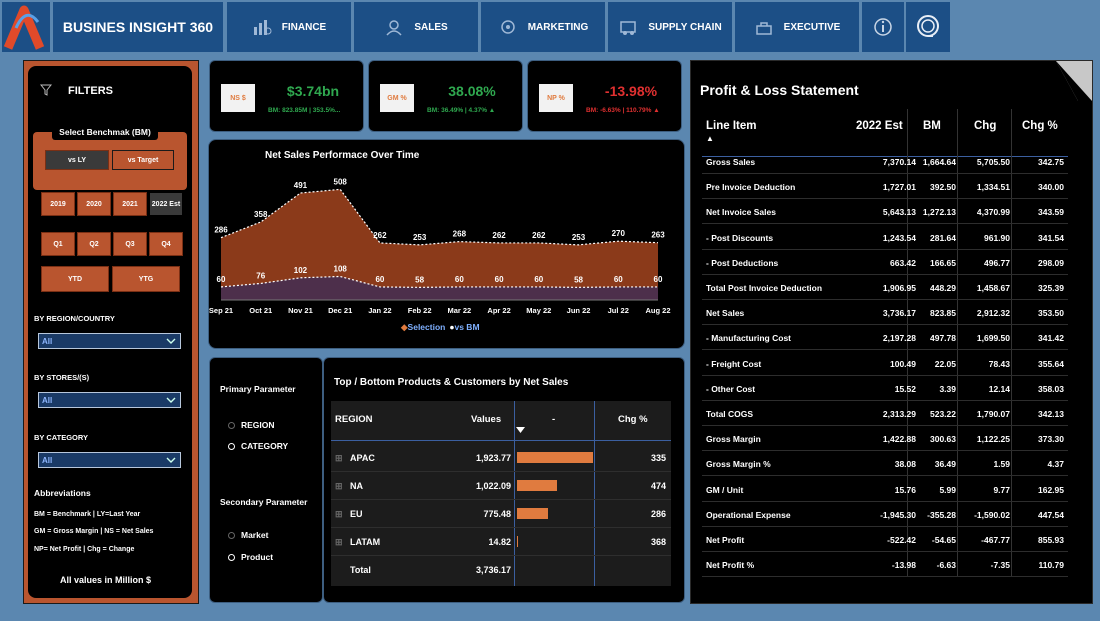 The width and height of the screenshot is (1100, 621). I want to click on pl-value: 1,458.67, so click(993, 288).